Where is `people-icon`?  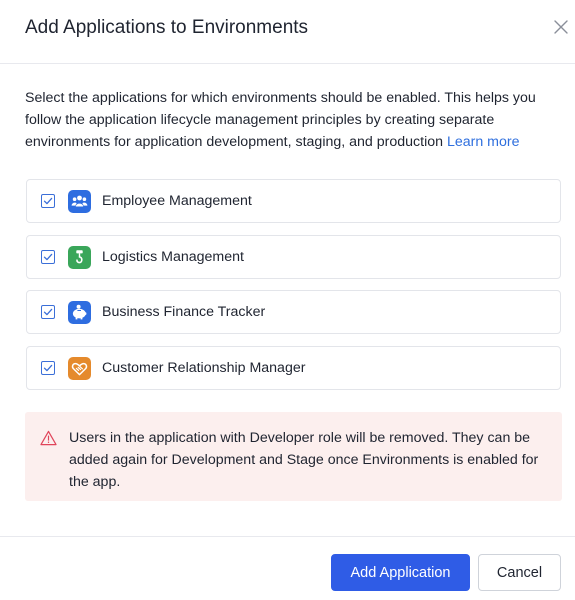 people-icon is located at coordinates (79, 201).